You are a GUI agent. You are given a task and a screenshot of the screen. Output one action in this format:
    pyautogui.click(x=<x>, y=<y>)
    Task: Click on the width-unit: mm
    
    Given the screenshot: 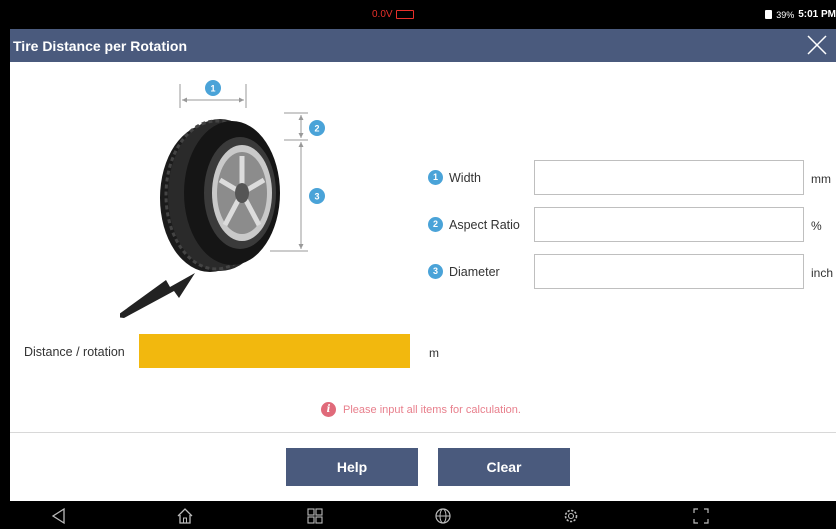 What is the action you would take?
    pyautogui.click(x=821, y=179)
    